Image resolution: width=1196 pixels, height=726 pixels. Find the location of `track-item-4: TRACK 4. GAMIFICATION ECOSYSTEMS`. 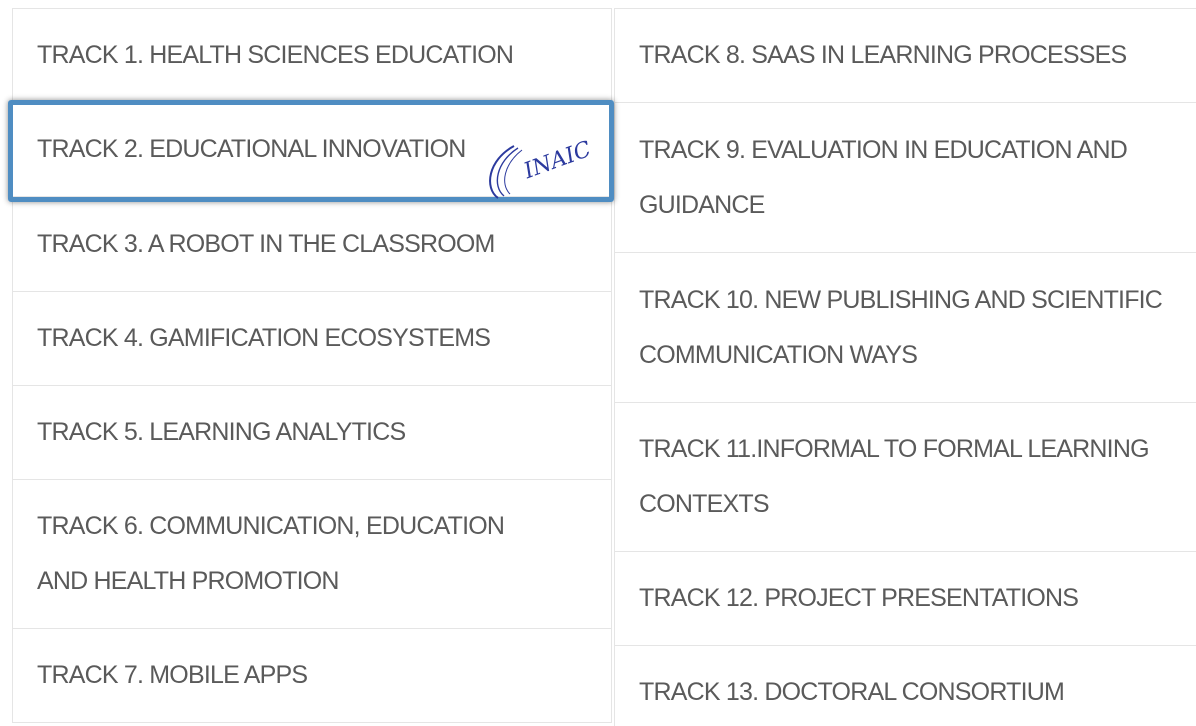

track-item-4: TRACK 4. GAMIFICATION ECOSYSTEMS is located at coordinates (312, 338).